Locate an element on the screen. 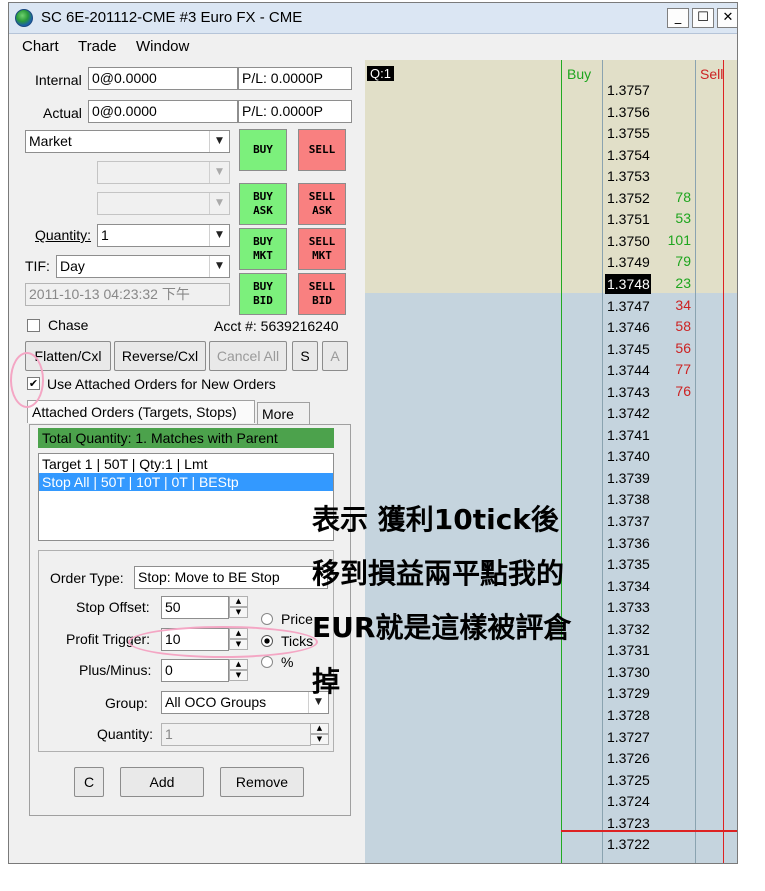 The width and height of the screenshot is (765, 891). ladder-price: 1.3744 is located at coordinates (637, 370).